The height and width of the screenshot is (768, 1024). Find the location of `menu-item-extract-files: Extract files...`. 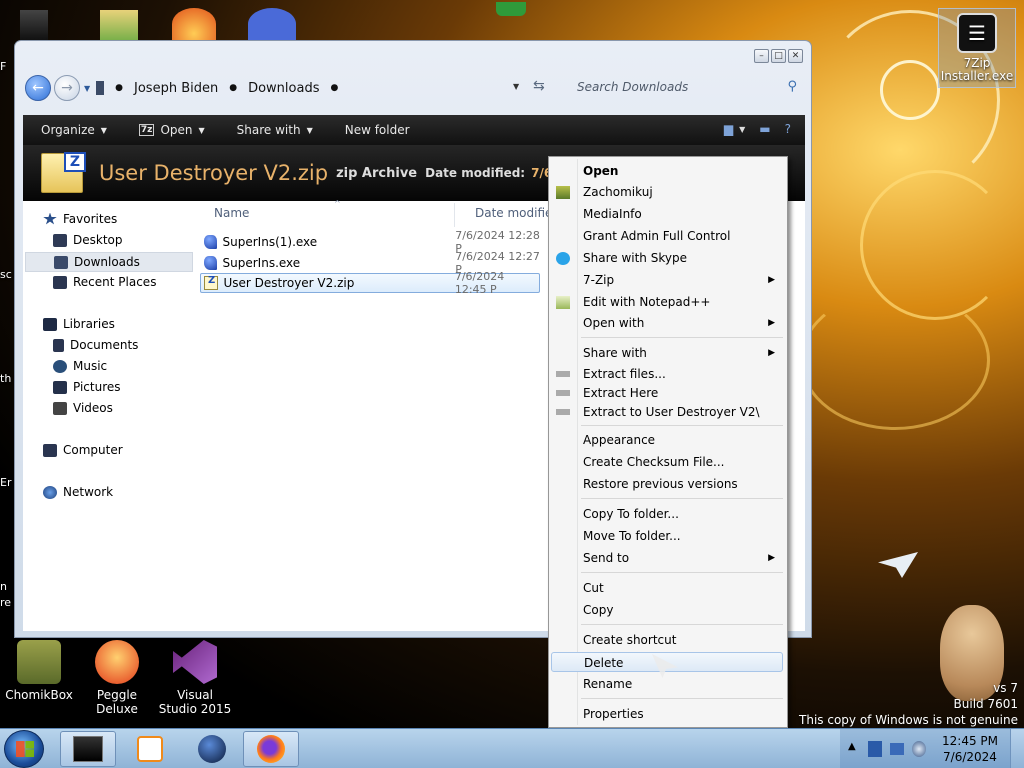

menu-item-extract-files: Extract files... is located at coordinates (683, 374).